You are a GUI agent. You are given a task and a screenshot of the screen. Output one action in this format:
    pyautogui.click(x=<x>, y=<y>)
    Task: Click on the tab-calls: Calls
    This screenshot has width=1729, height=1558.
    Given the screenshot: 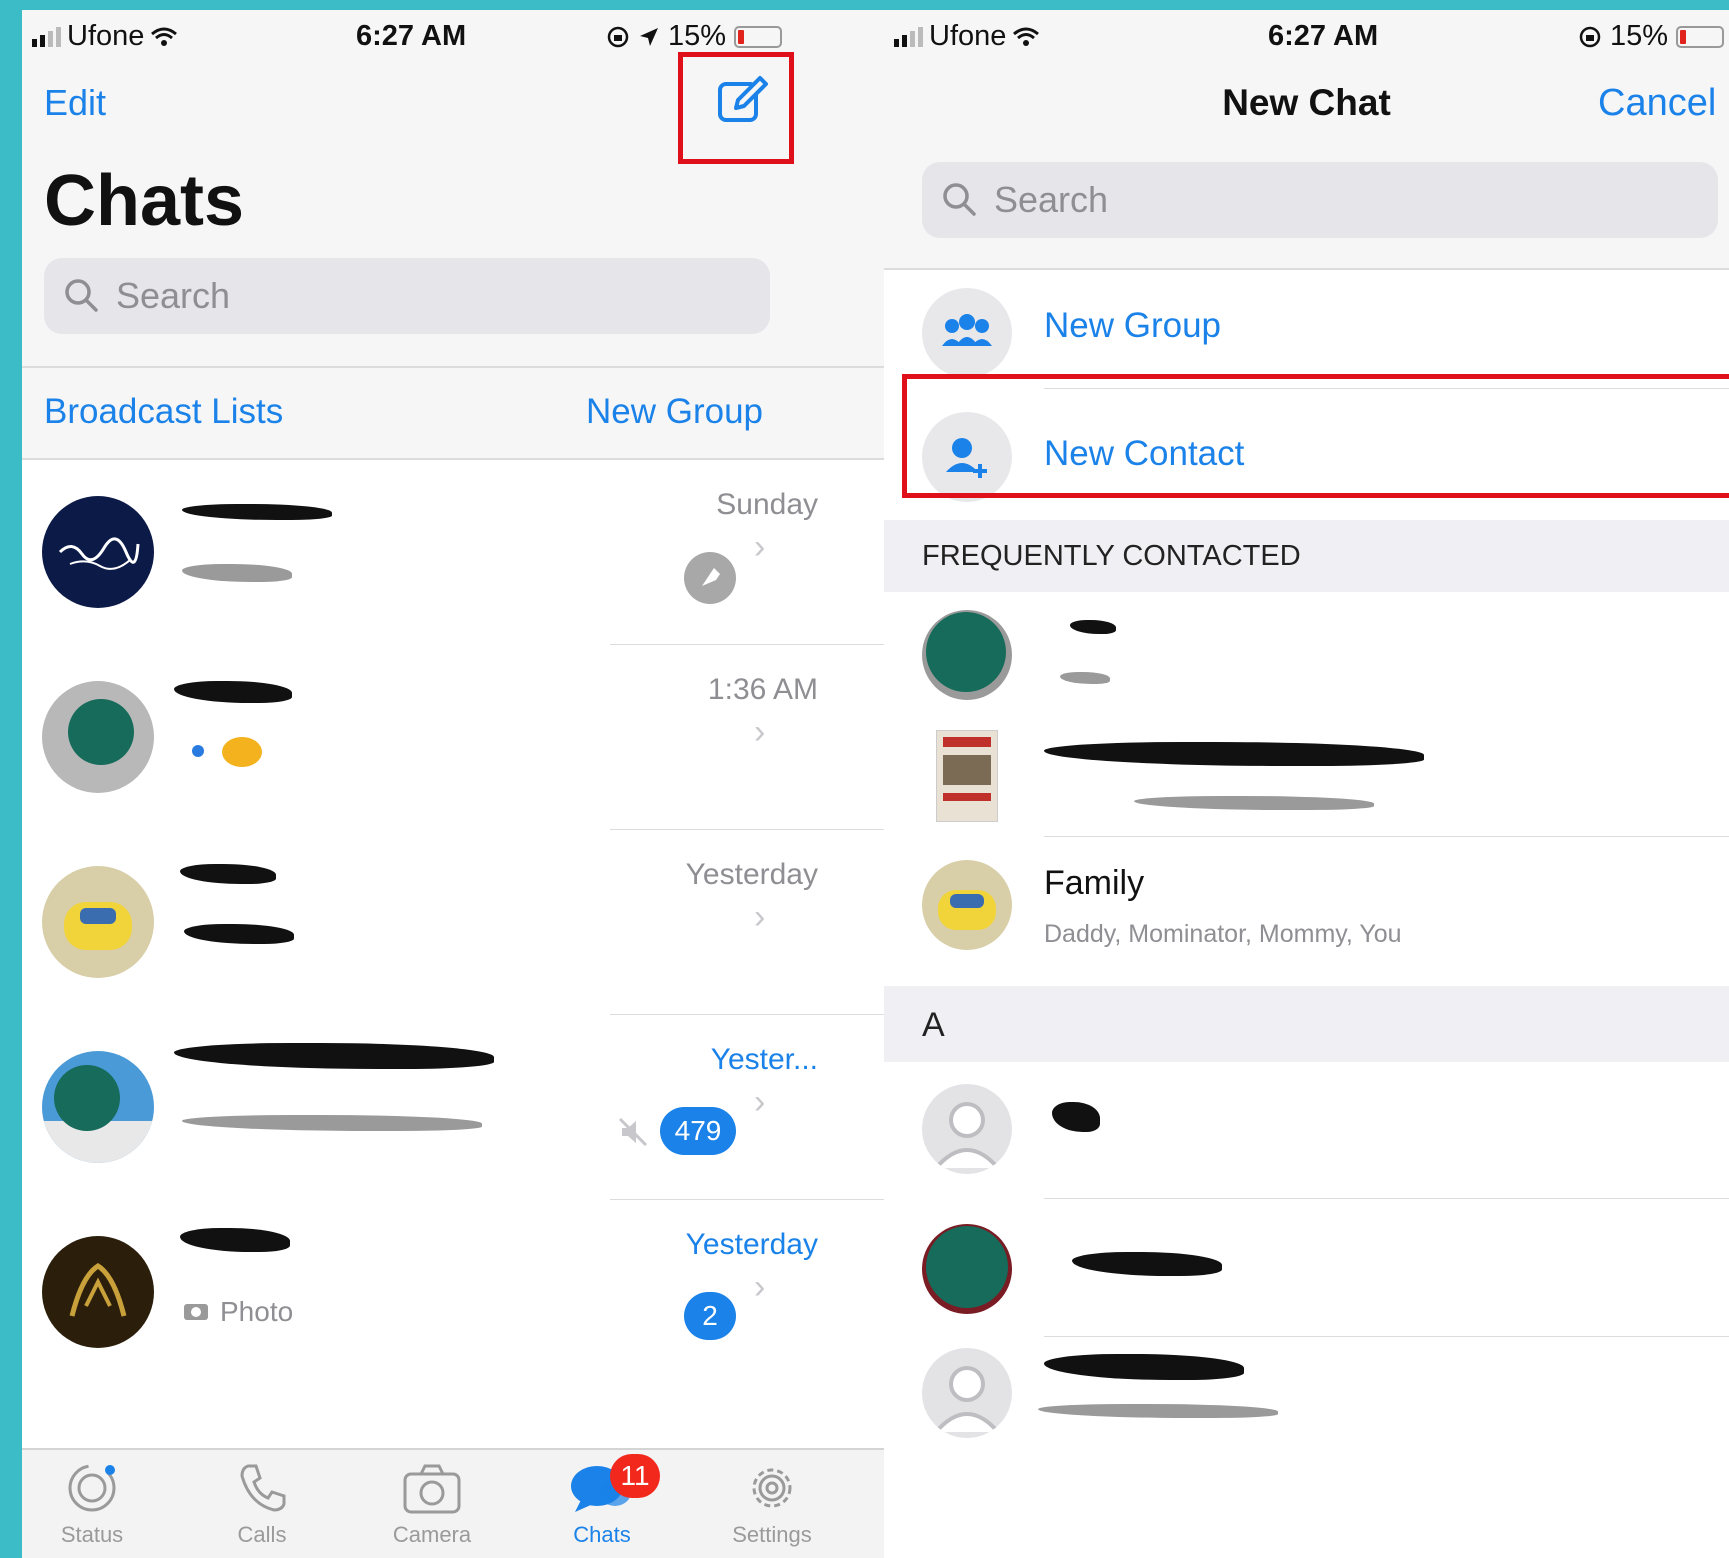 What is the action you would take?
    pyautogui.click(x=262, y=1504)
    